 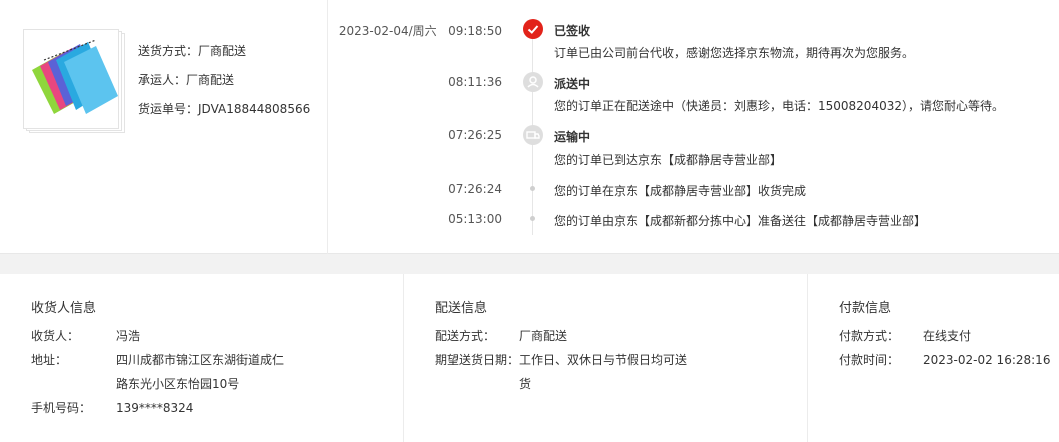 I want to click on expected-date-row: 期望送货日期： 工作日、双休日与节假日均可送, so click(x=561, y=360).